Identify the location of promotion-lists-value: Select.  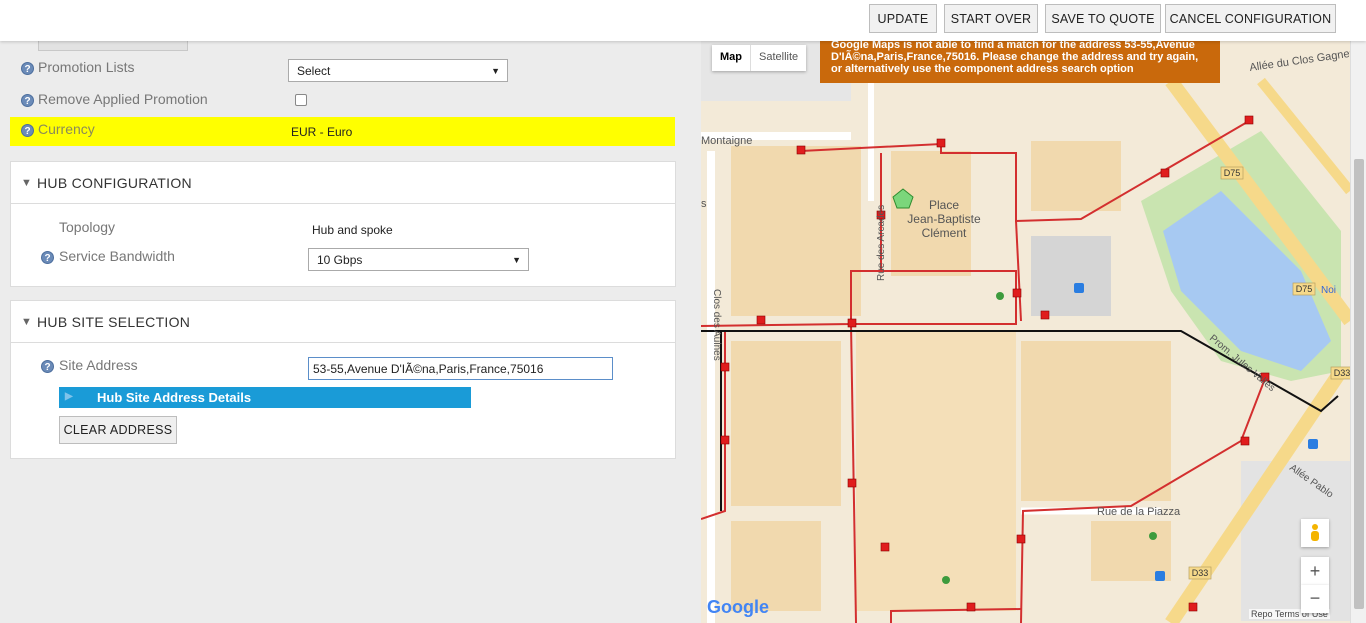
(314, 71).